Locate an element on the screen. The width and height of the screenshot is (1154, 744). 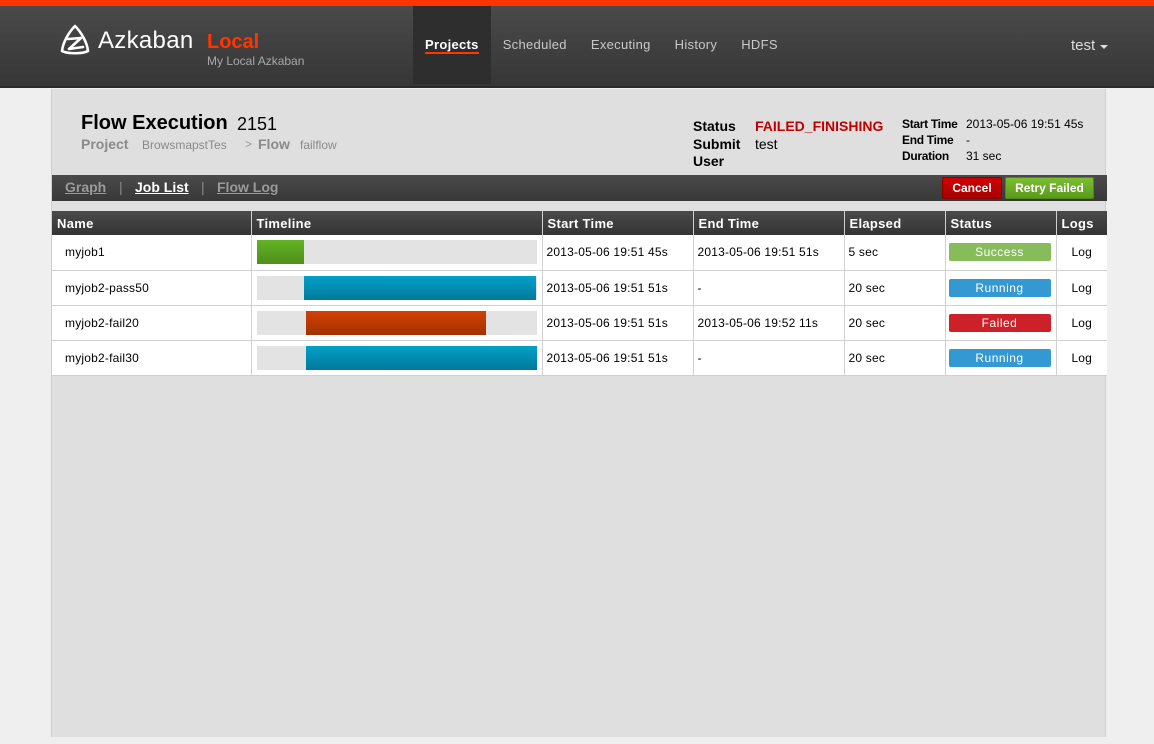
nav-history-label: History is located at coordinates (696, 44).